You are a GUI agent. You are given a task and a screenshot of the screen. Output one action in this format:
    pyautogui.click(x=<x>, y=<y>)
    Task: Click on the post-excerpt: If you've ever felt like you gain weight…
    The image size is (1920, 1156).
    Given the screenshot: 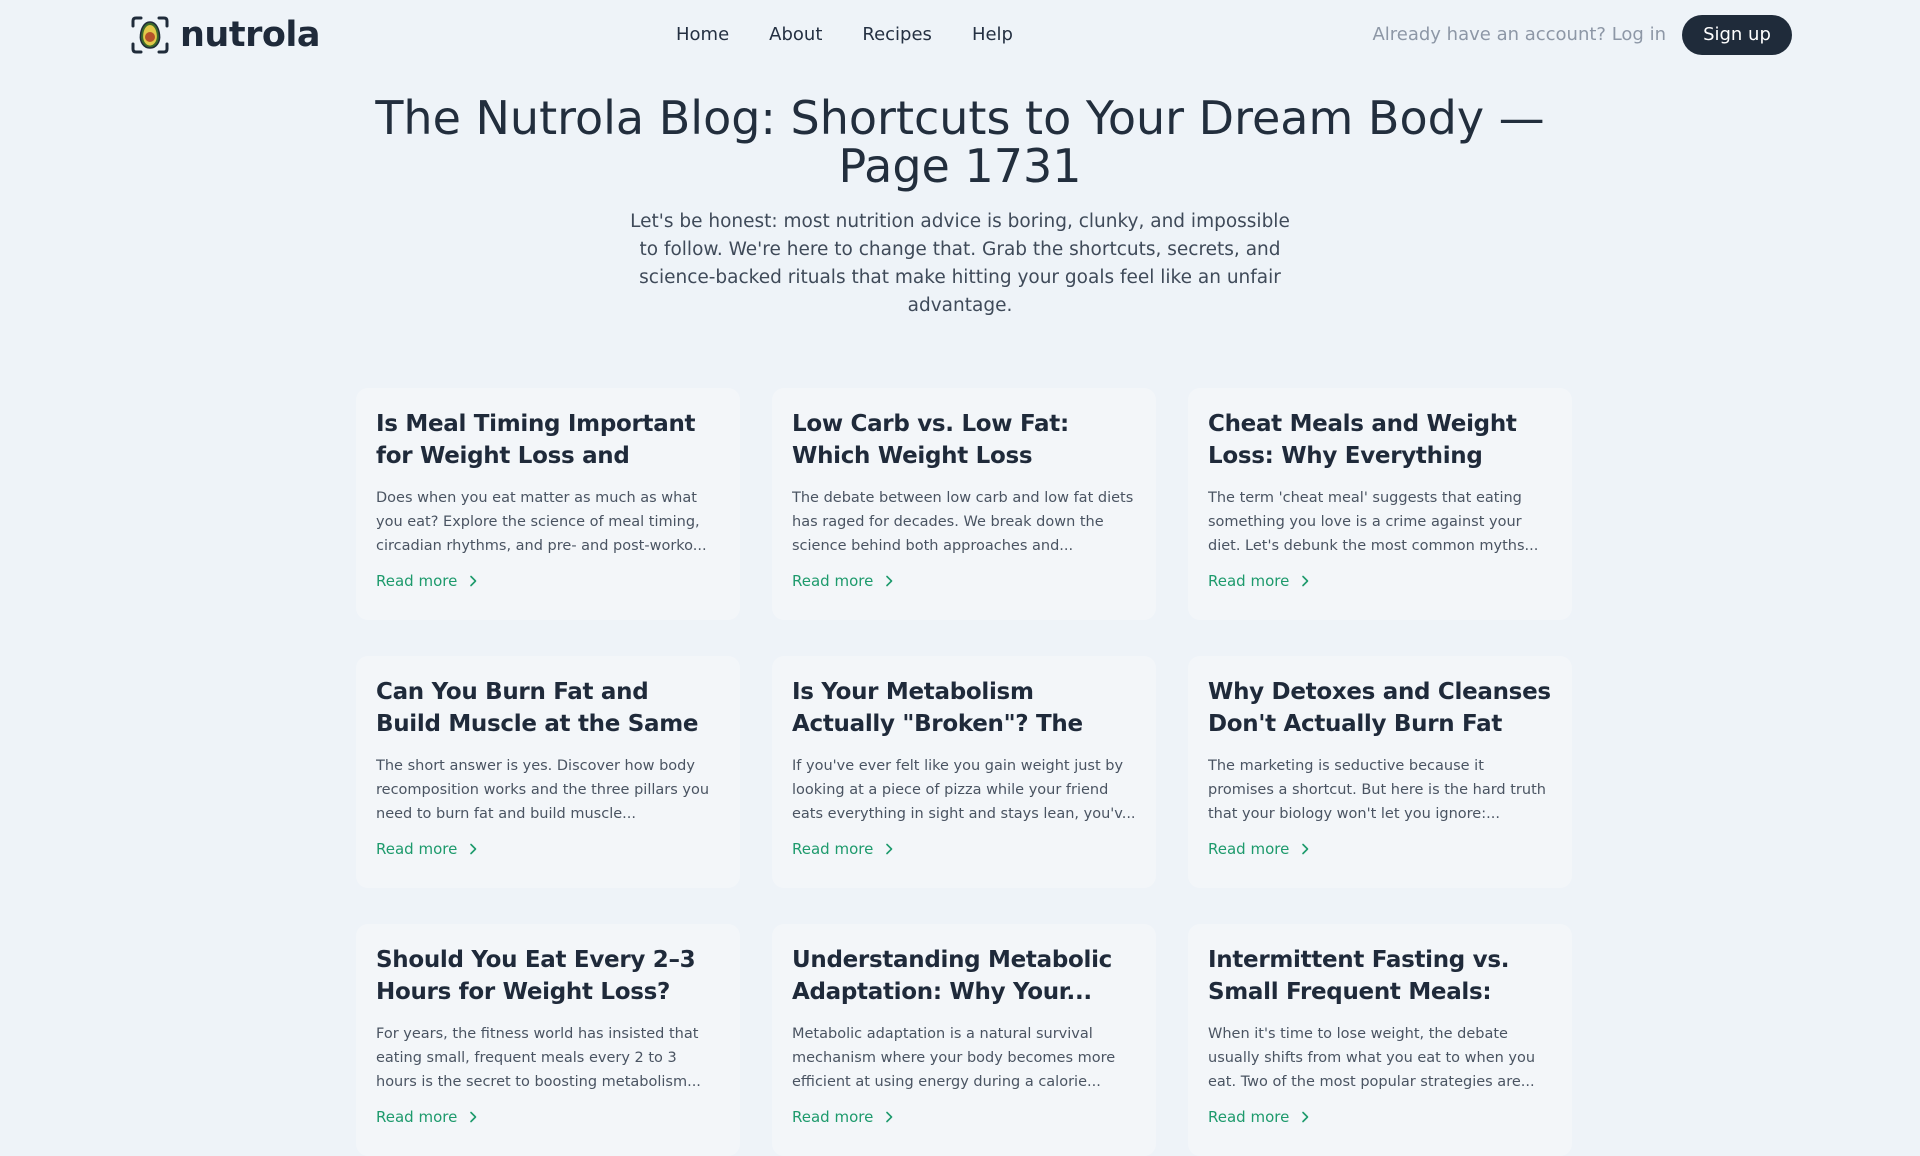 What is the action you would take?
    pyautogui.click(x=964, y=790)
    